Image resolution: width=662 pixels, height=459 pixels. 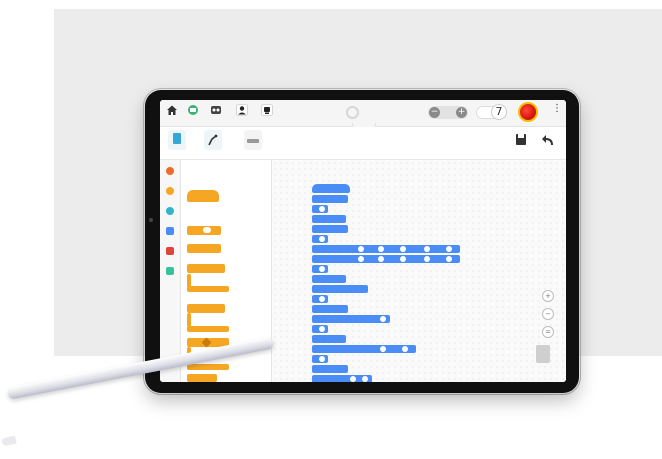 I want to click on vehicle-icon, so click(x=253, y=141).